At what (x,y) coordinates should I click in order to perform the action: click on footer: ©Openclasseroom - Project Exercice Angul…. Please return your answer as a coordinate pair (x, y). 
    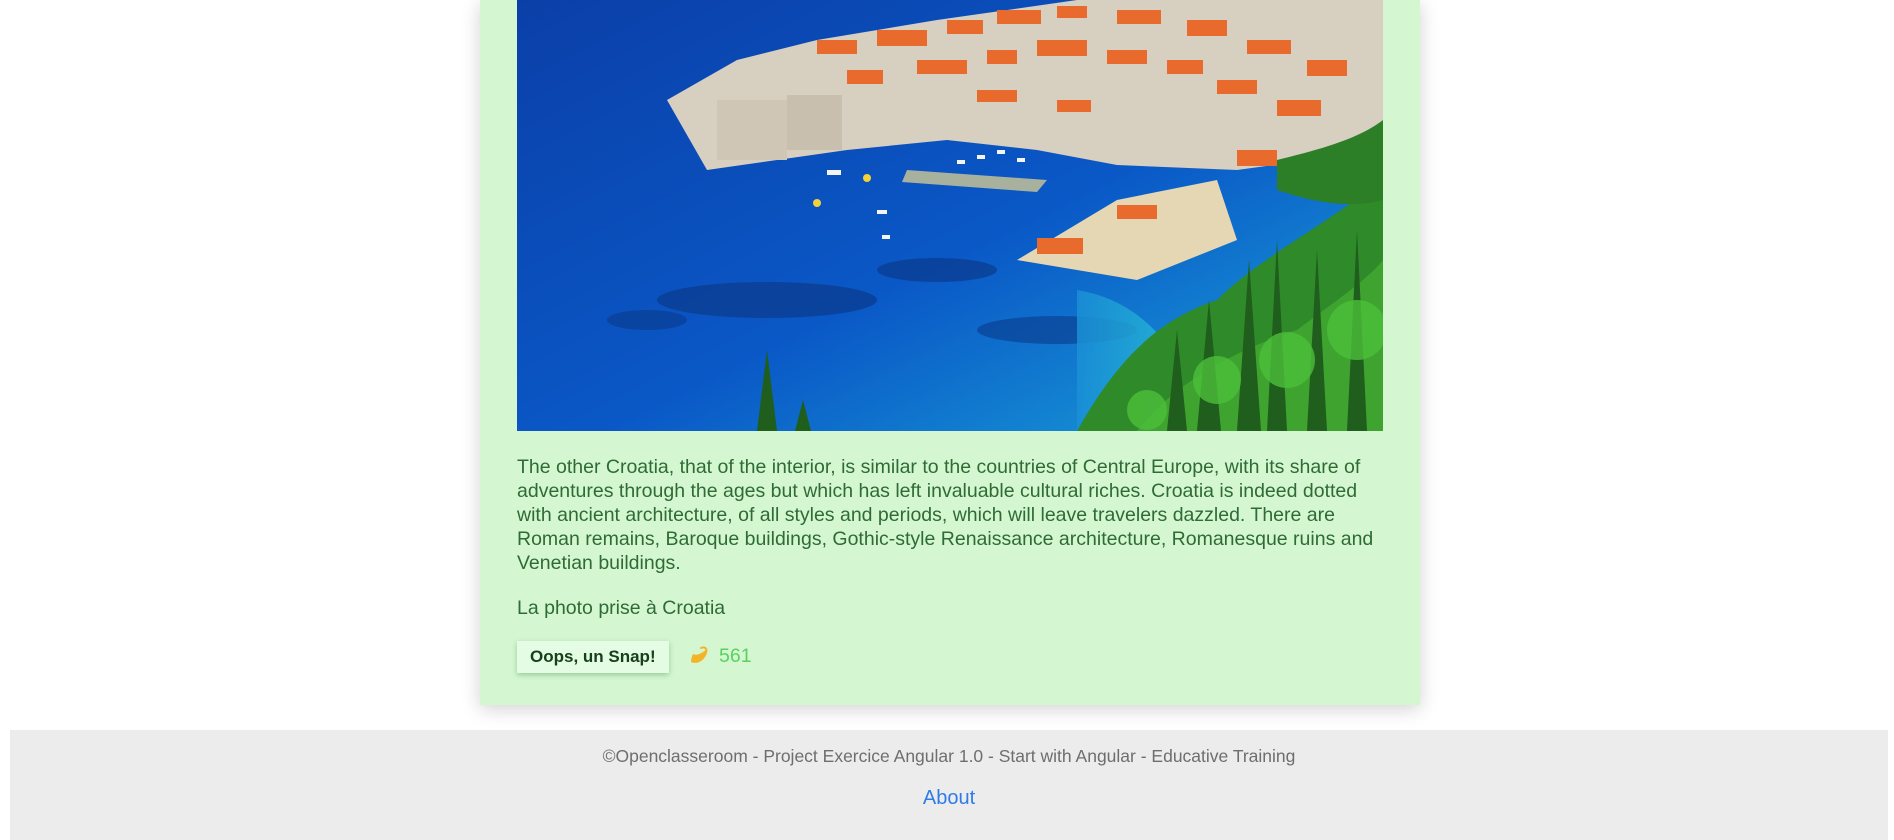
    Looking at the image, I should click on (949, 785).